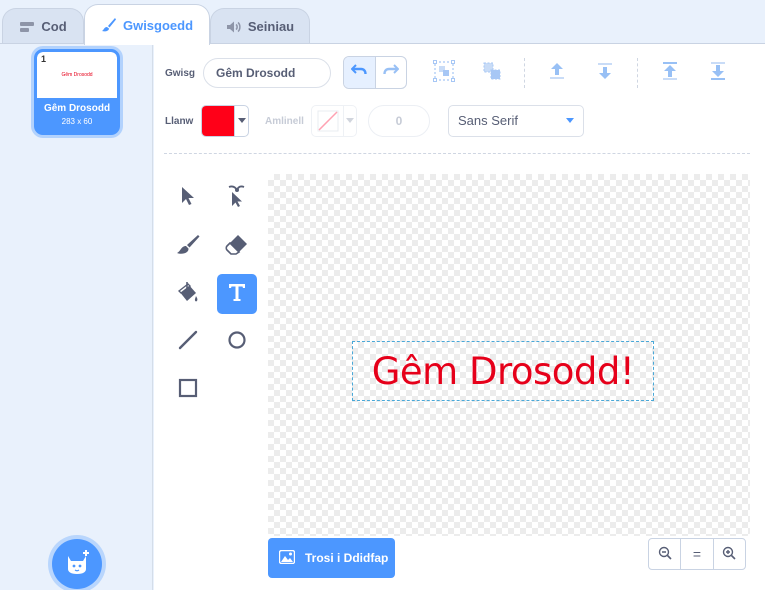 This screenshot has height=590, width=765. Describe the element at coordinates (327, 121) in the screenshot. I see `no-color-icon` at that location.